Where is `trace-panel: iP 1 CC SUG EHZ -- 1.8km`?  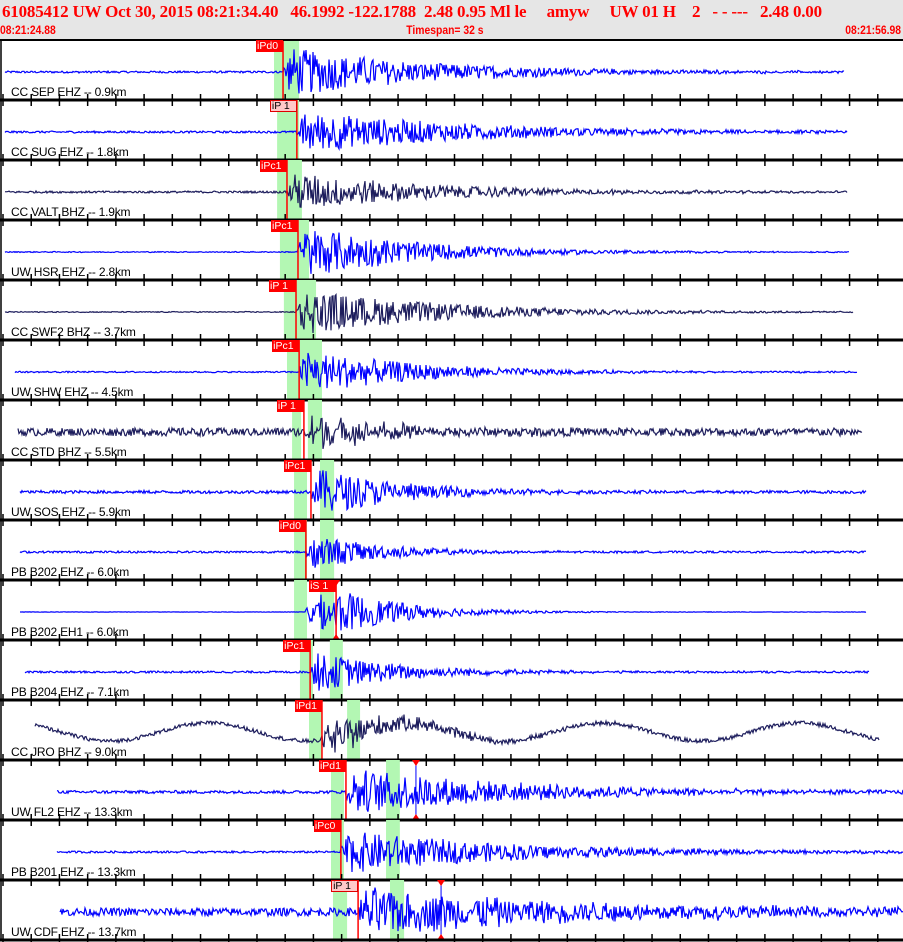
trace-panel: iP 1 CC SUG EHZ -- 1.8km is located at coordinates (451, 133).